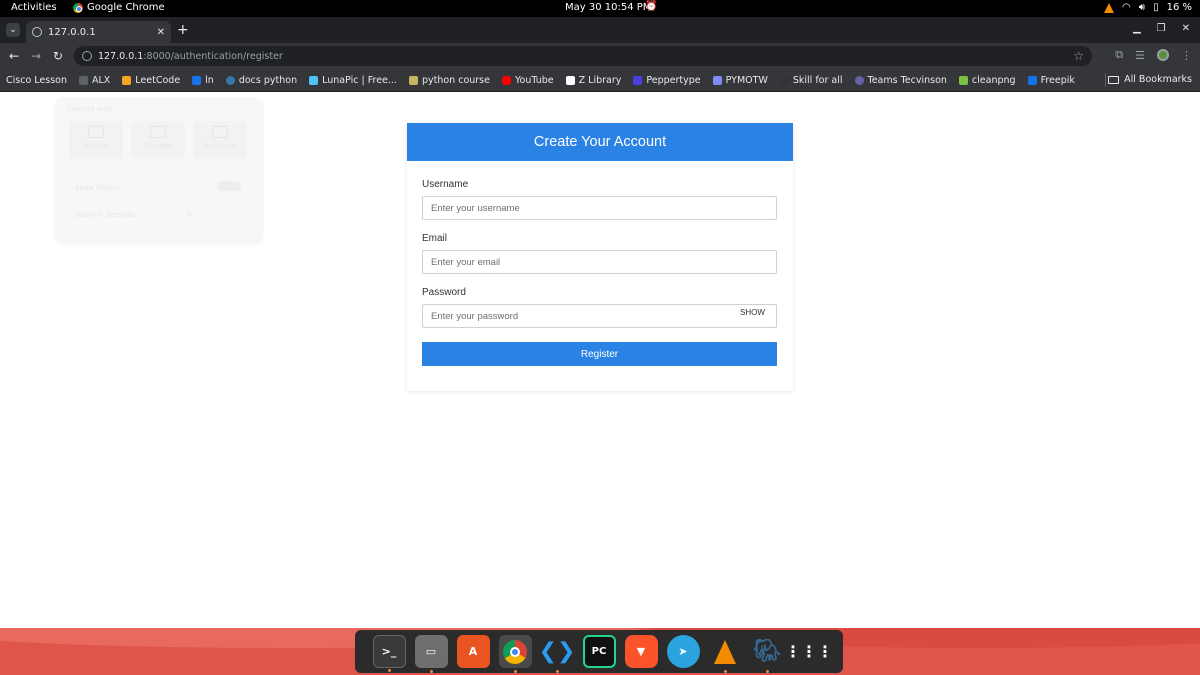 The image size is (1200, 675). I want to click on chrome-logo, so click(515, 651).